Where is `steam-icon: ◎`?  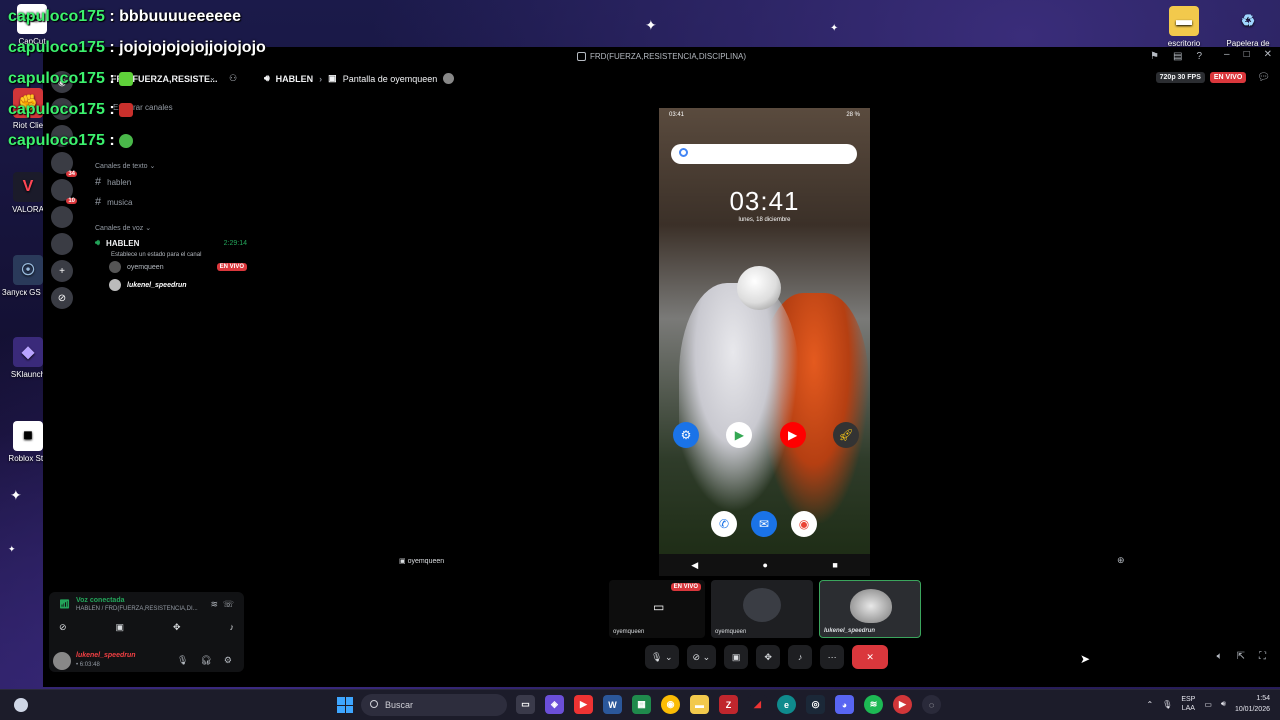
steam-icon: ◎ is located at coordinates (815, 704).